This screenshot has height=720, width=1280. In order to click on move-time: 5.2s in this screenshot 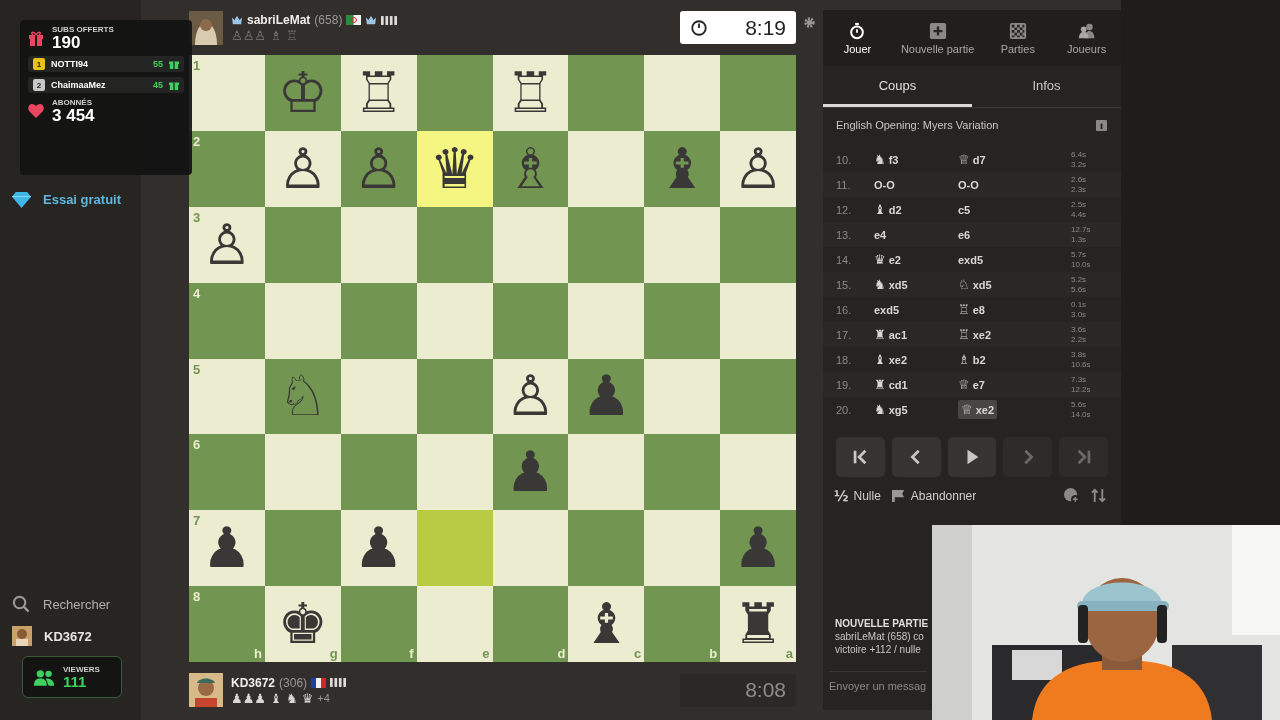, I will do `click(1079, 279)`.